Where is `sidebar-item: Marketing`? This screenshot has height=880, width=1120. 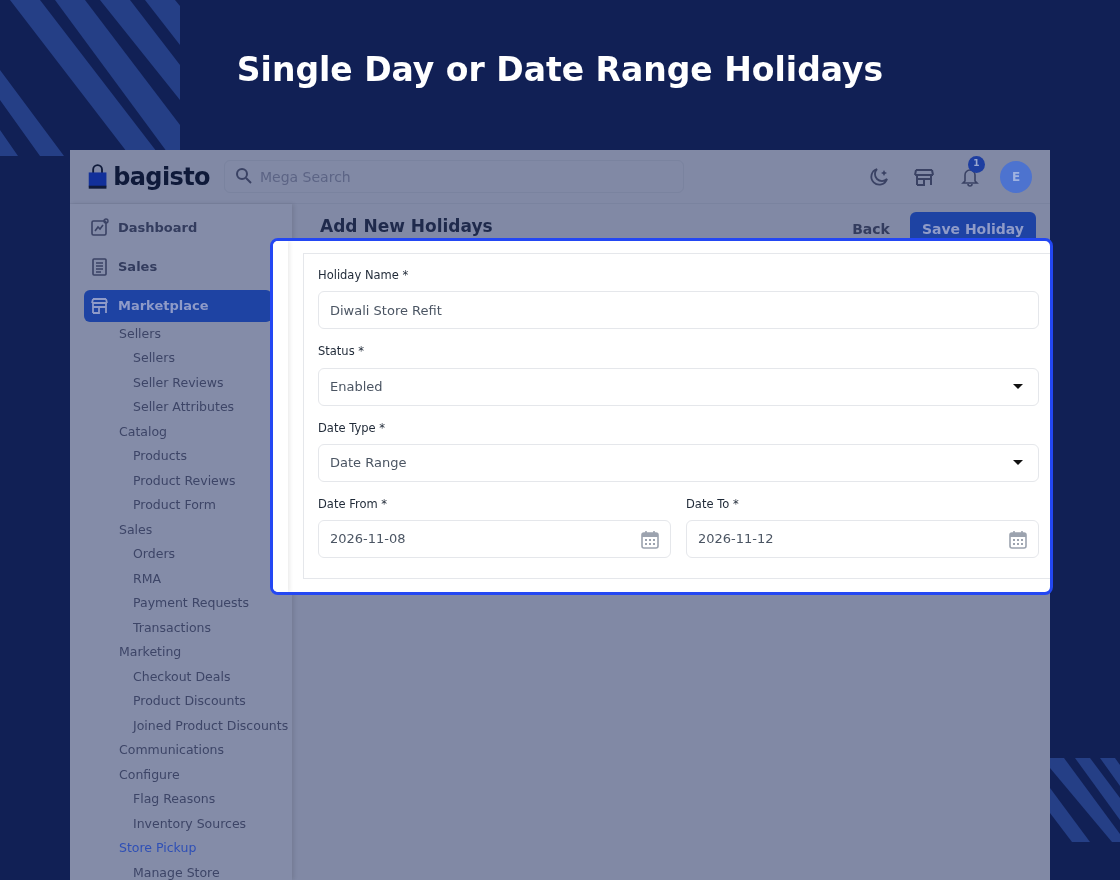 sidebar-item: Marketing is located at coordinates (150, 652).